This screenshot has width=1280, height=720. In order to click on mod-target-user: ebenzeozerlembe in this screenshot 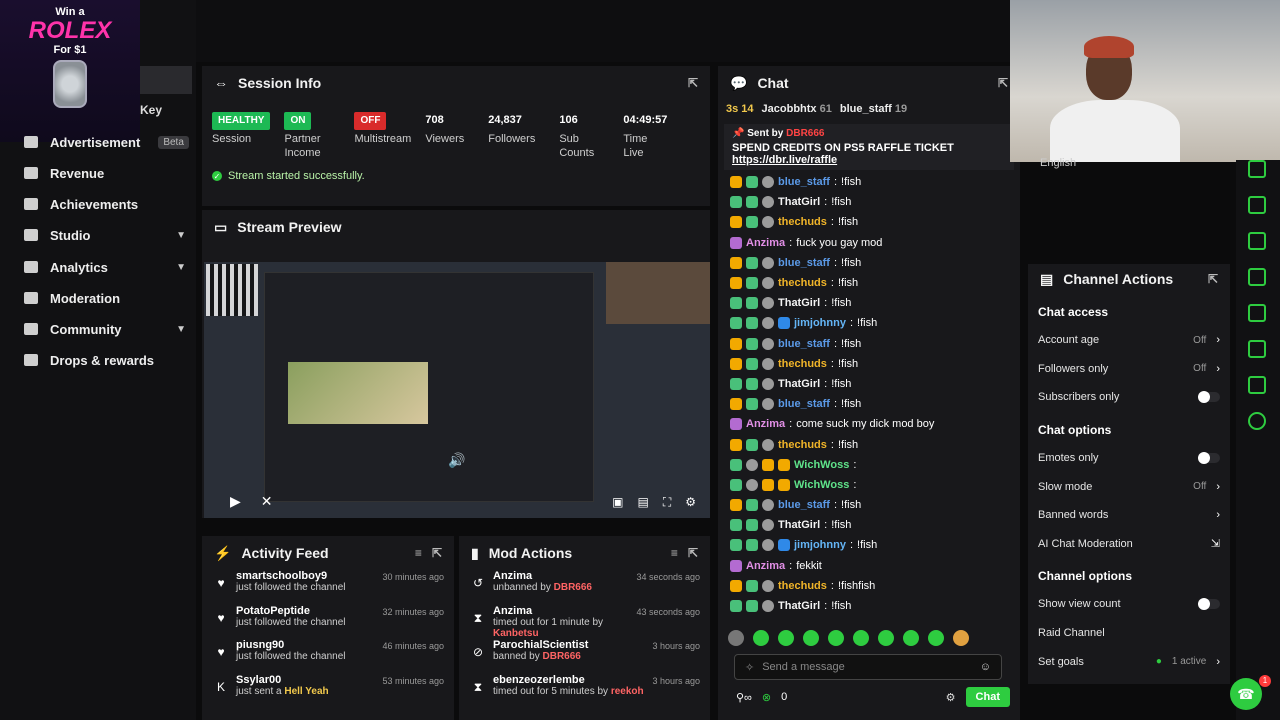, I will do `click(568, 680)`.